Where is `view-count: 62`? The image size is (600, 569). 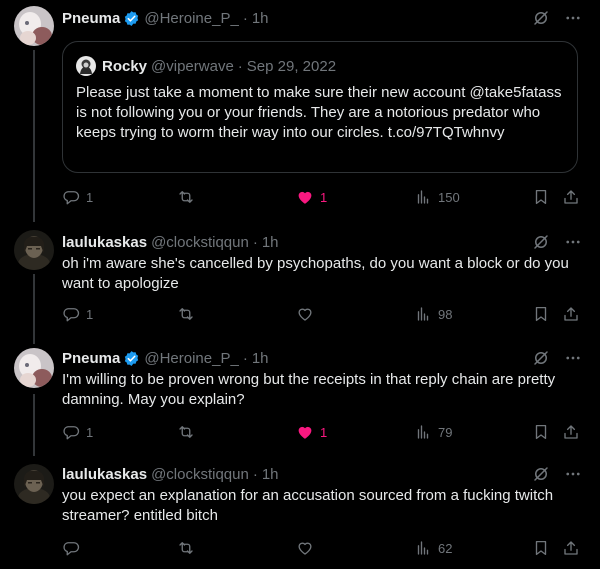
view-count: 62 is located at coordinates (445, 548).